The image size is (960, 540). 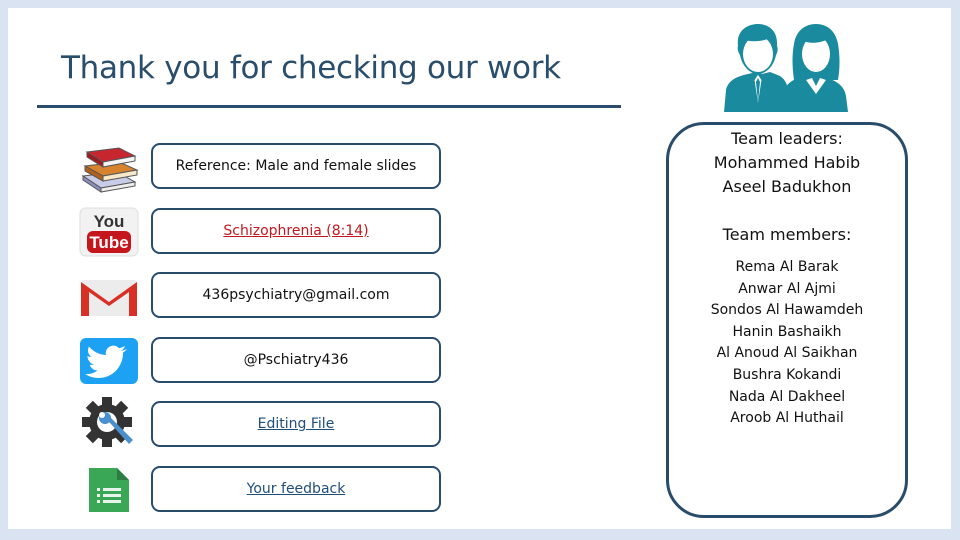 I want to click on reference-box: Reference: Male and female slides, so click(x=296, y=166).